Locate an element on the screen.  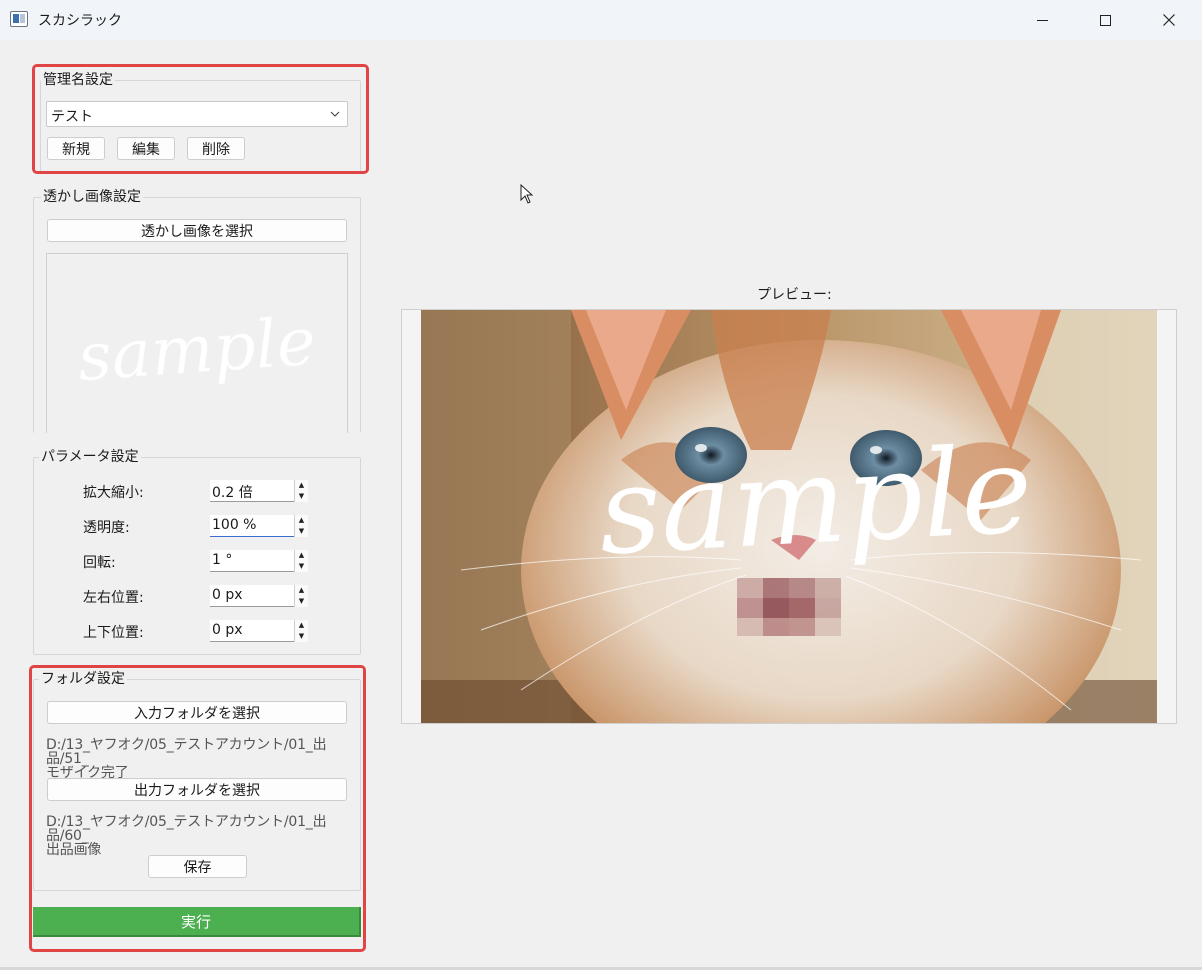
horizontal-position-stepper: ▲ ▼ is located at coordinates (301, 596).